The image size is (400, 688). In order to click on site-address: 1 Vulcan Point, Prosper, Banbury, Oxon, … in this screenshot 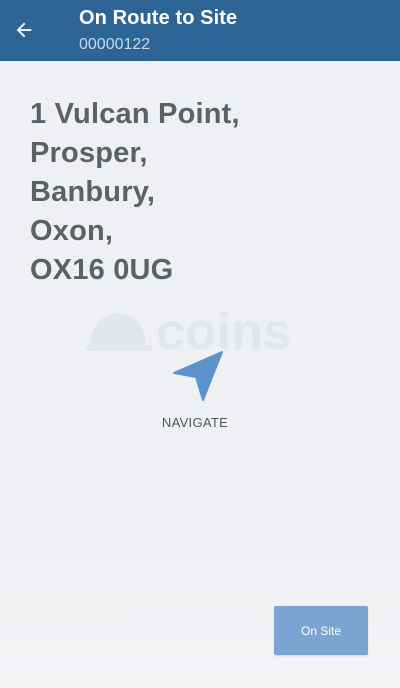, I will do `click(135, 192)`.